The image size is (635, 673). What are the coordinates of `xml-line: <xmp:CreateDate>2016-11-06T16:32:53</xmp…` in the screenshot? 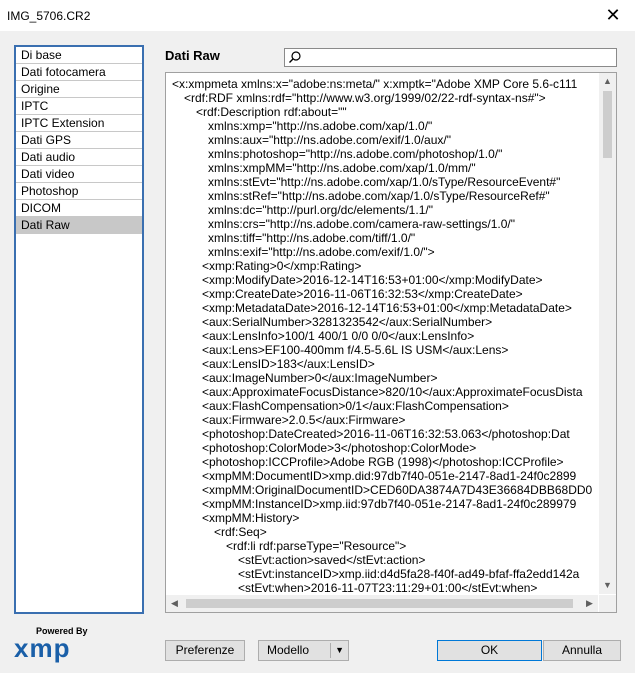 It's located at (362, 294).